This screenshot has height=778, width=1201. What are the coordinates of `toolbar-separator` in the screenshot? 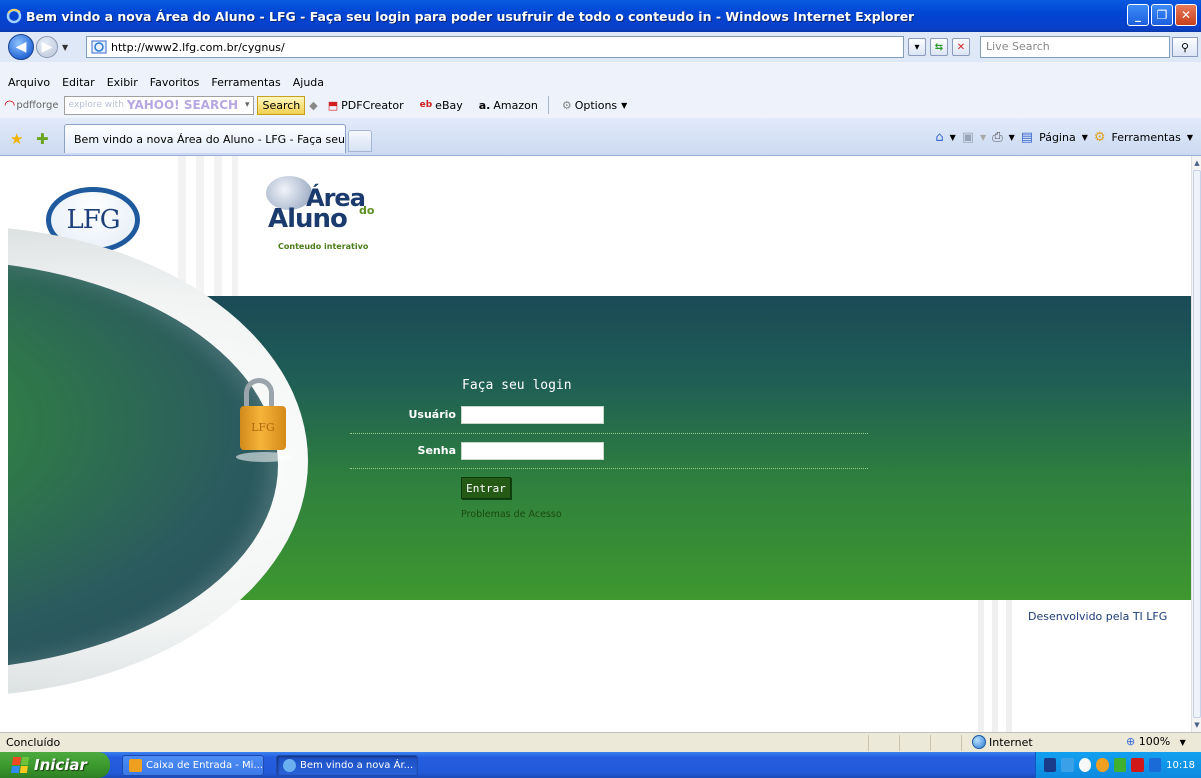 It's located at (600, 67).